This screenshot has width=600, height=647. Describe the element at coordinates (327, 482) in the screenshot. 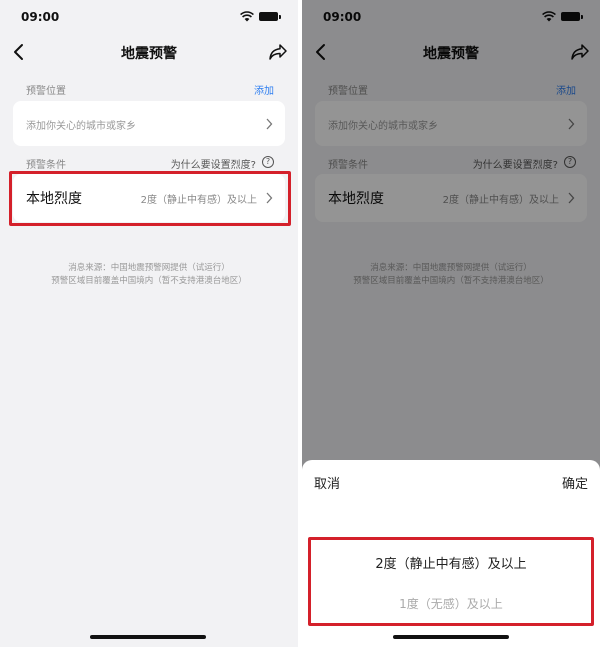

I see `cancel-button: 取消` at that location.